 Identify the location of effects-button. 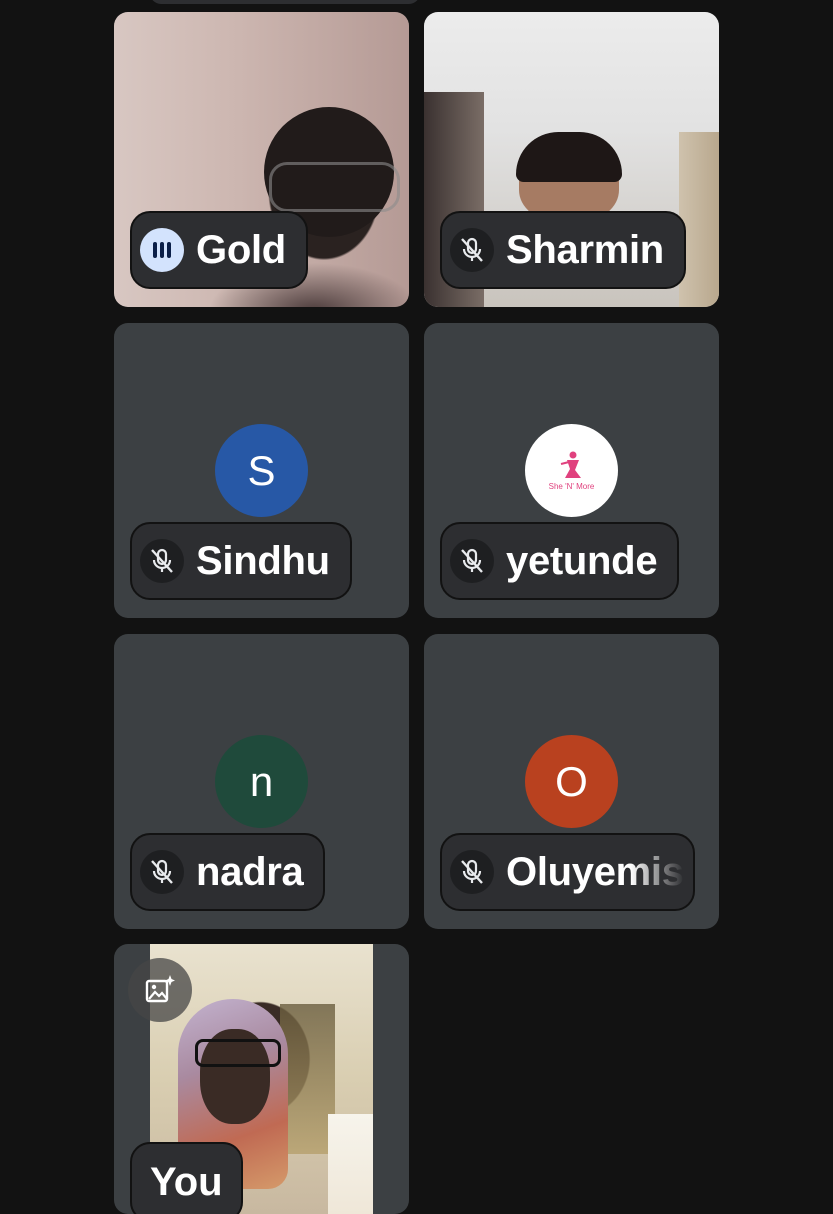
(160, 990).